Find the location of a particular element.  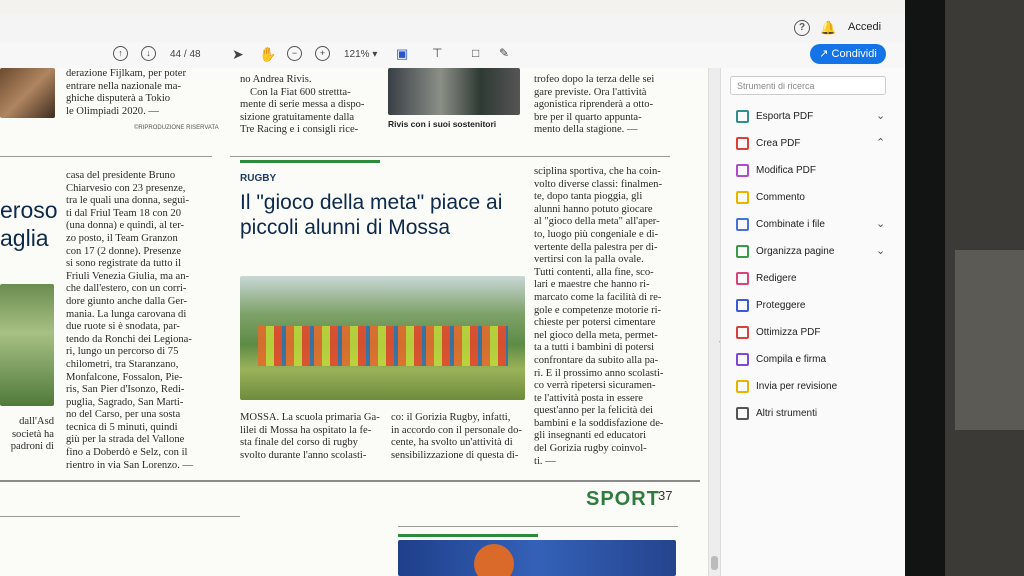

text-line: lari e maestre che hanno ri- is located at coordinates (592, 285).